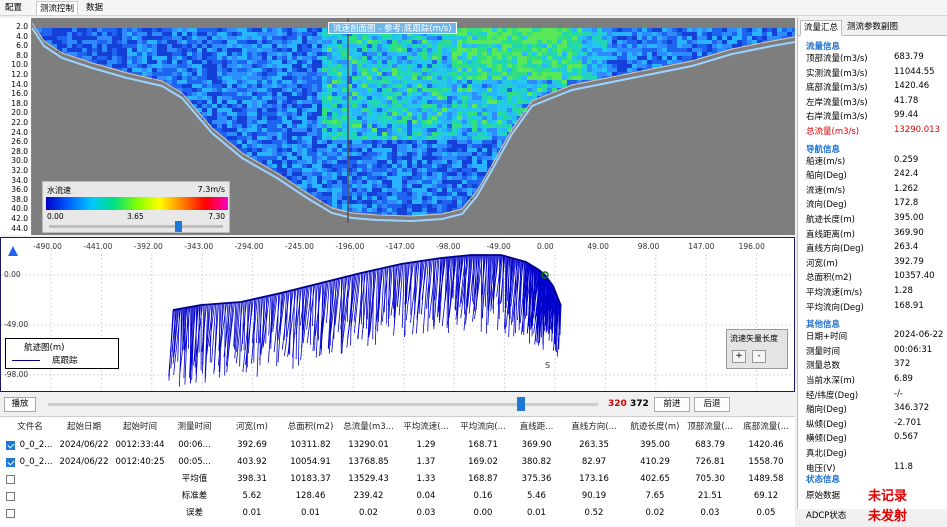 This screenshot has height=527, width=947. Describe the element at coordinates (178, 226) in the screenshot. I see `color-scale-slider-thumb` at that location.